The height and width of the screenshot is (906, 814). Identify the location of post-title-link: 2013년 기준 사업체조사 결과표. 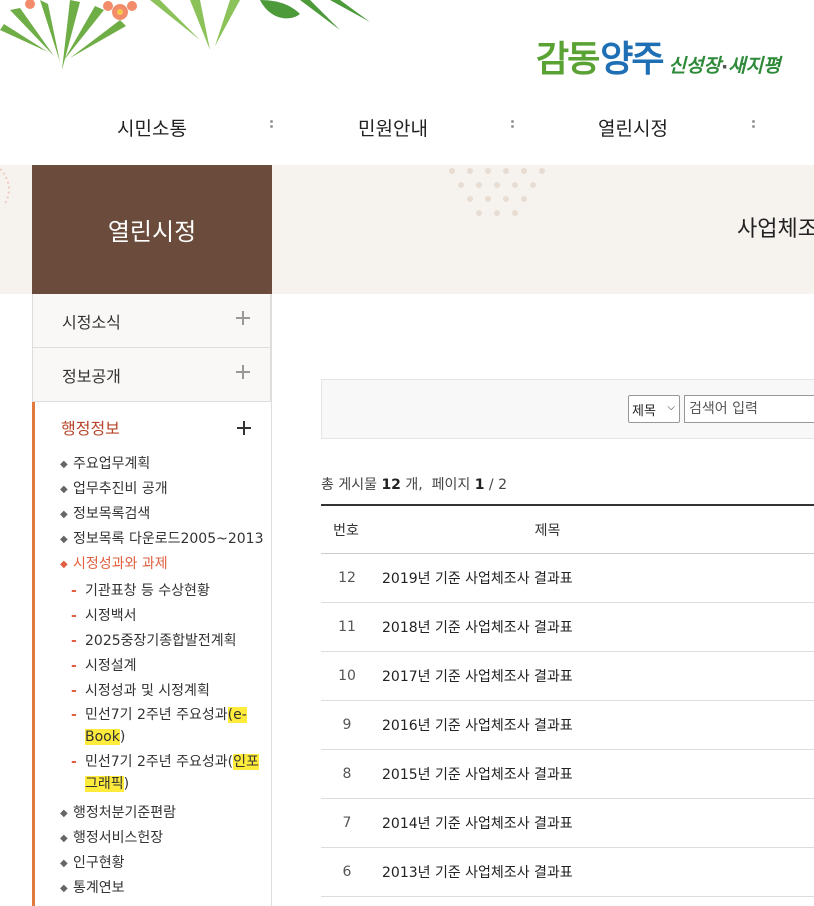
(473, 872).